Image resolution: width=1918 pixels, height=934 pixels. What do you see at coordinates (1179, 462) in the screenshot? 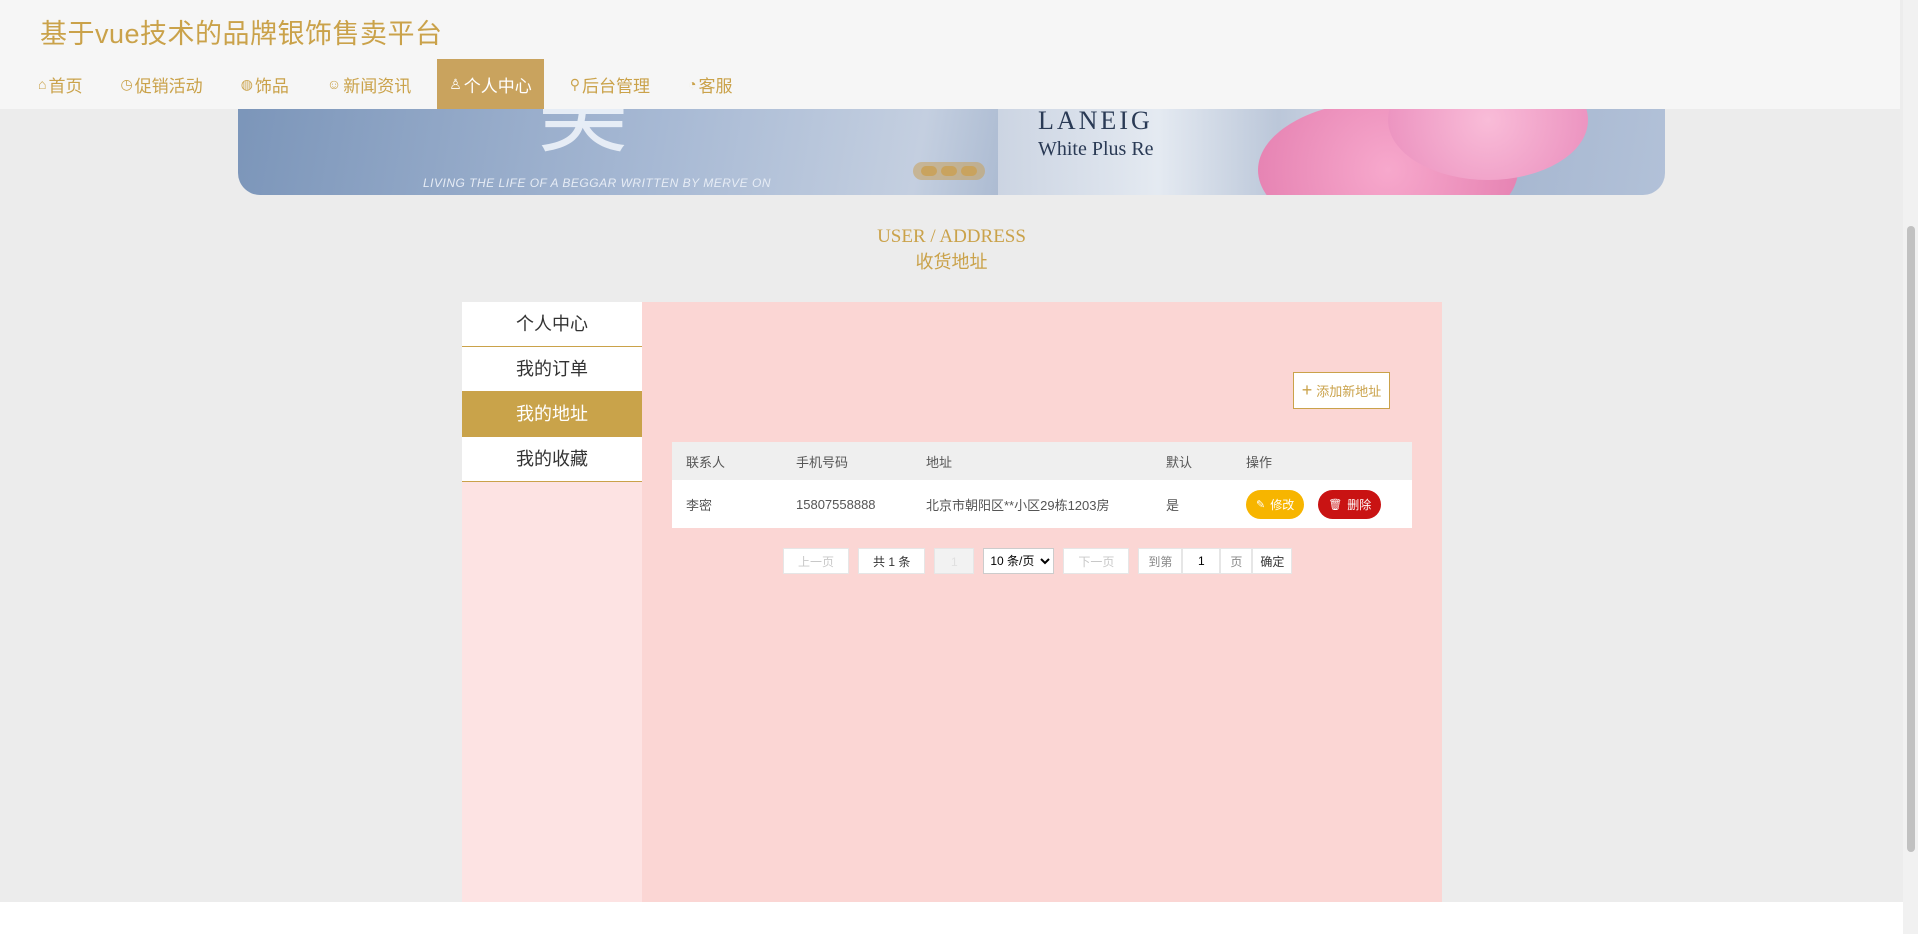
I see `col-header-default: 默认` at bounding box center [1179, 462].